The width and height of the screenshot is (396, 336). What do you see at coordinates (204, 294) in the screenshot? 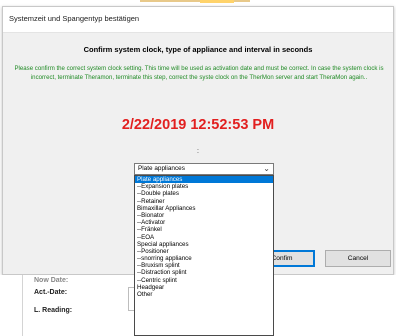
I see `dropdown-option: Other` at bounding box center [204, 294].